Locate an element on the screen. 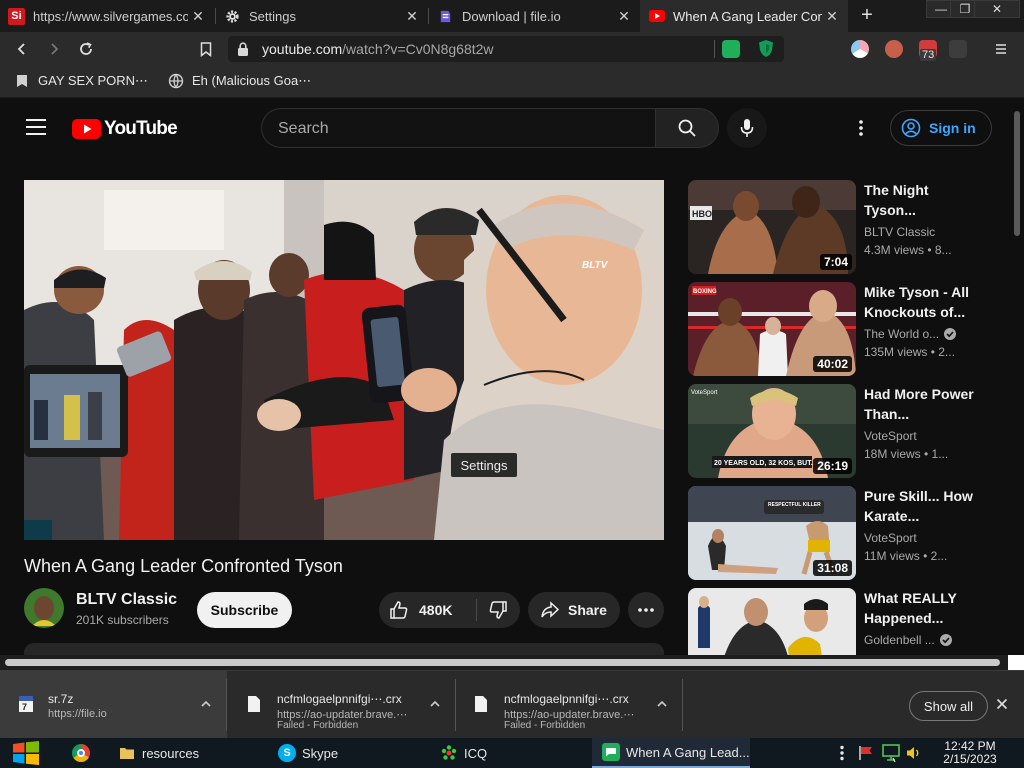 This screenshot has width=1024, height=768. close-icon is located at coordinates (1002, 706).